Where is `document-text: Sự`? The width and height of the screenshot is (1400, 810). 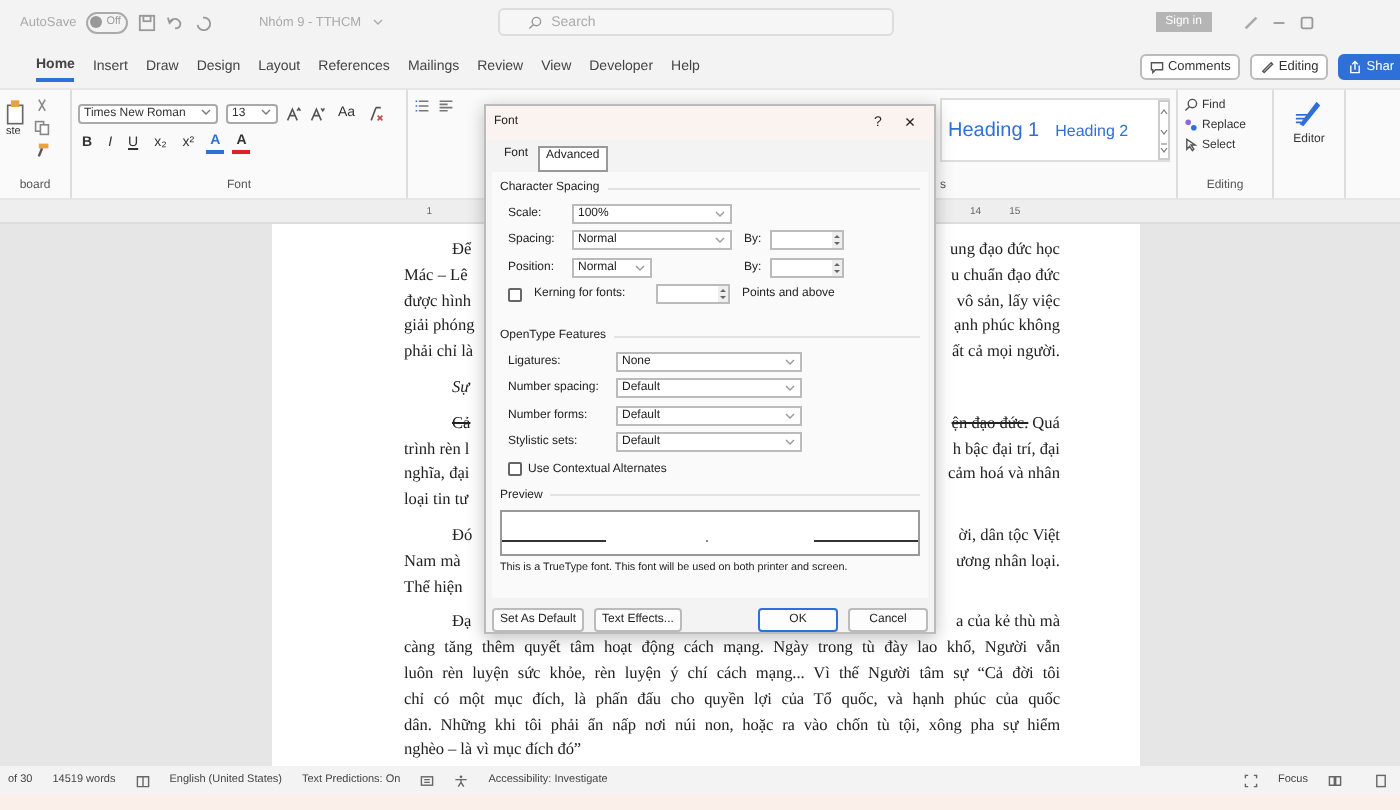 document-text: Sự is located at coordinates (461, 387).